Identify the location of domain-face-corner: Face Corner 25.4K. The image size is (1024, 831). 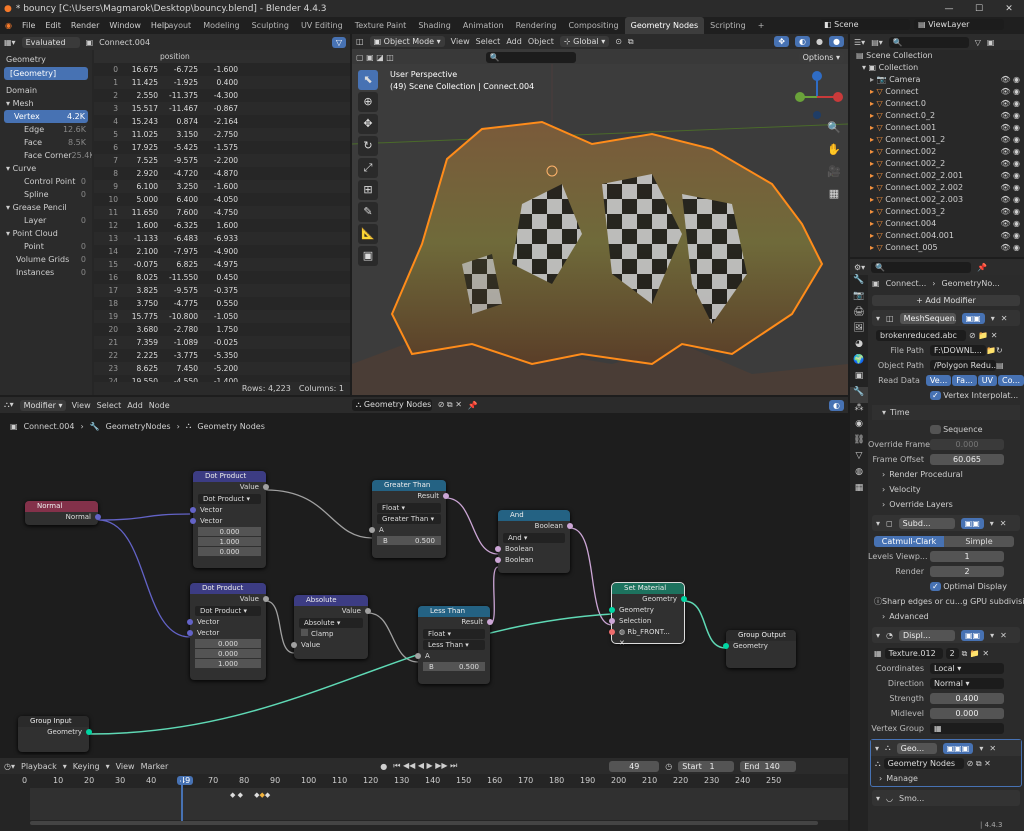
(46, 155).